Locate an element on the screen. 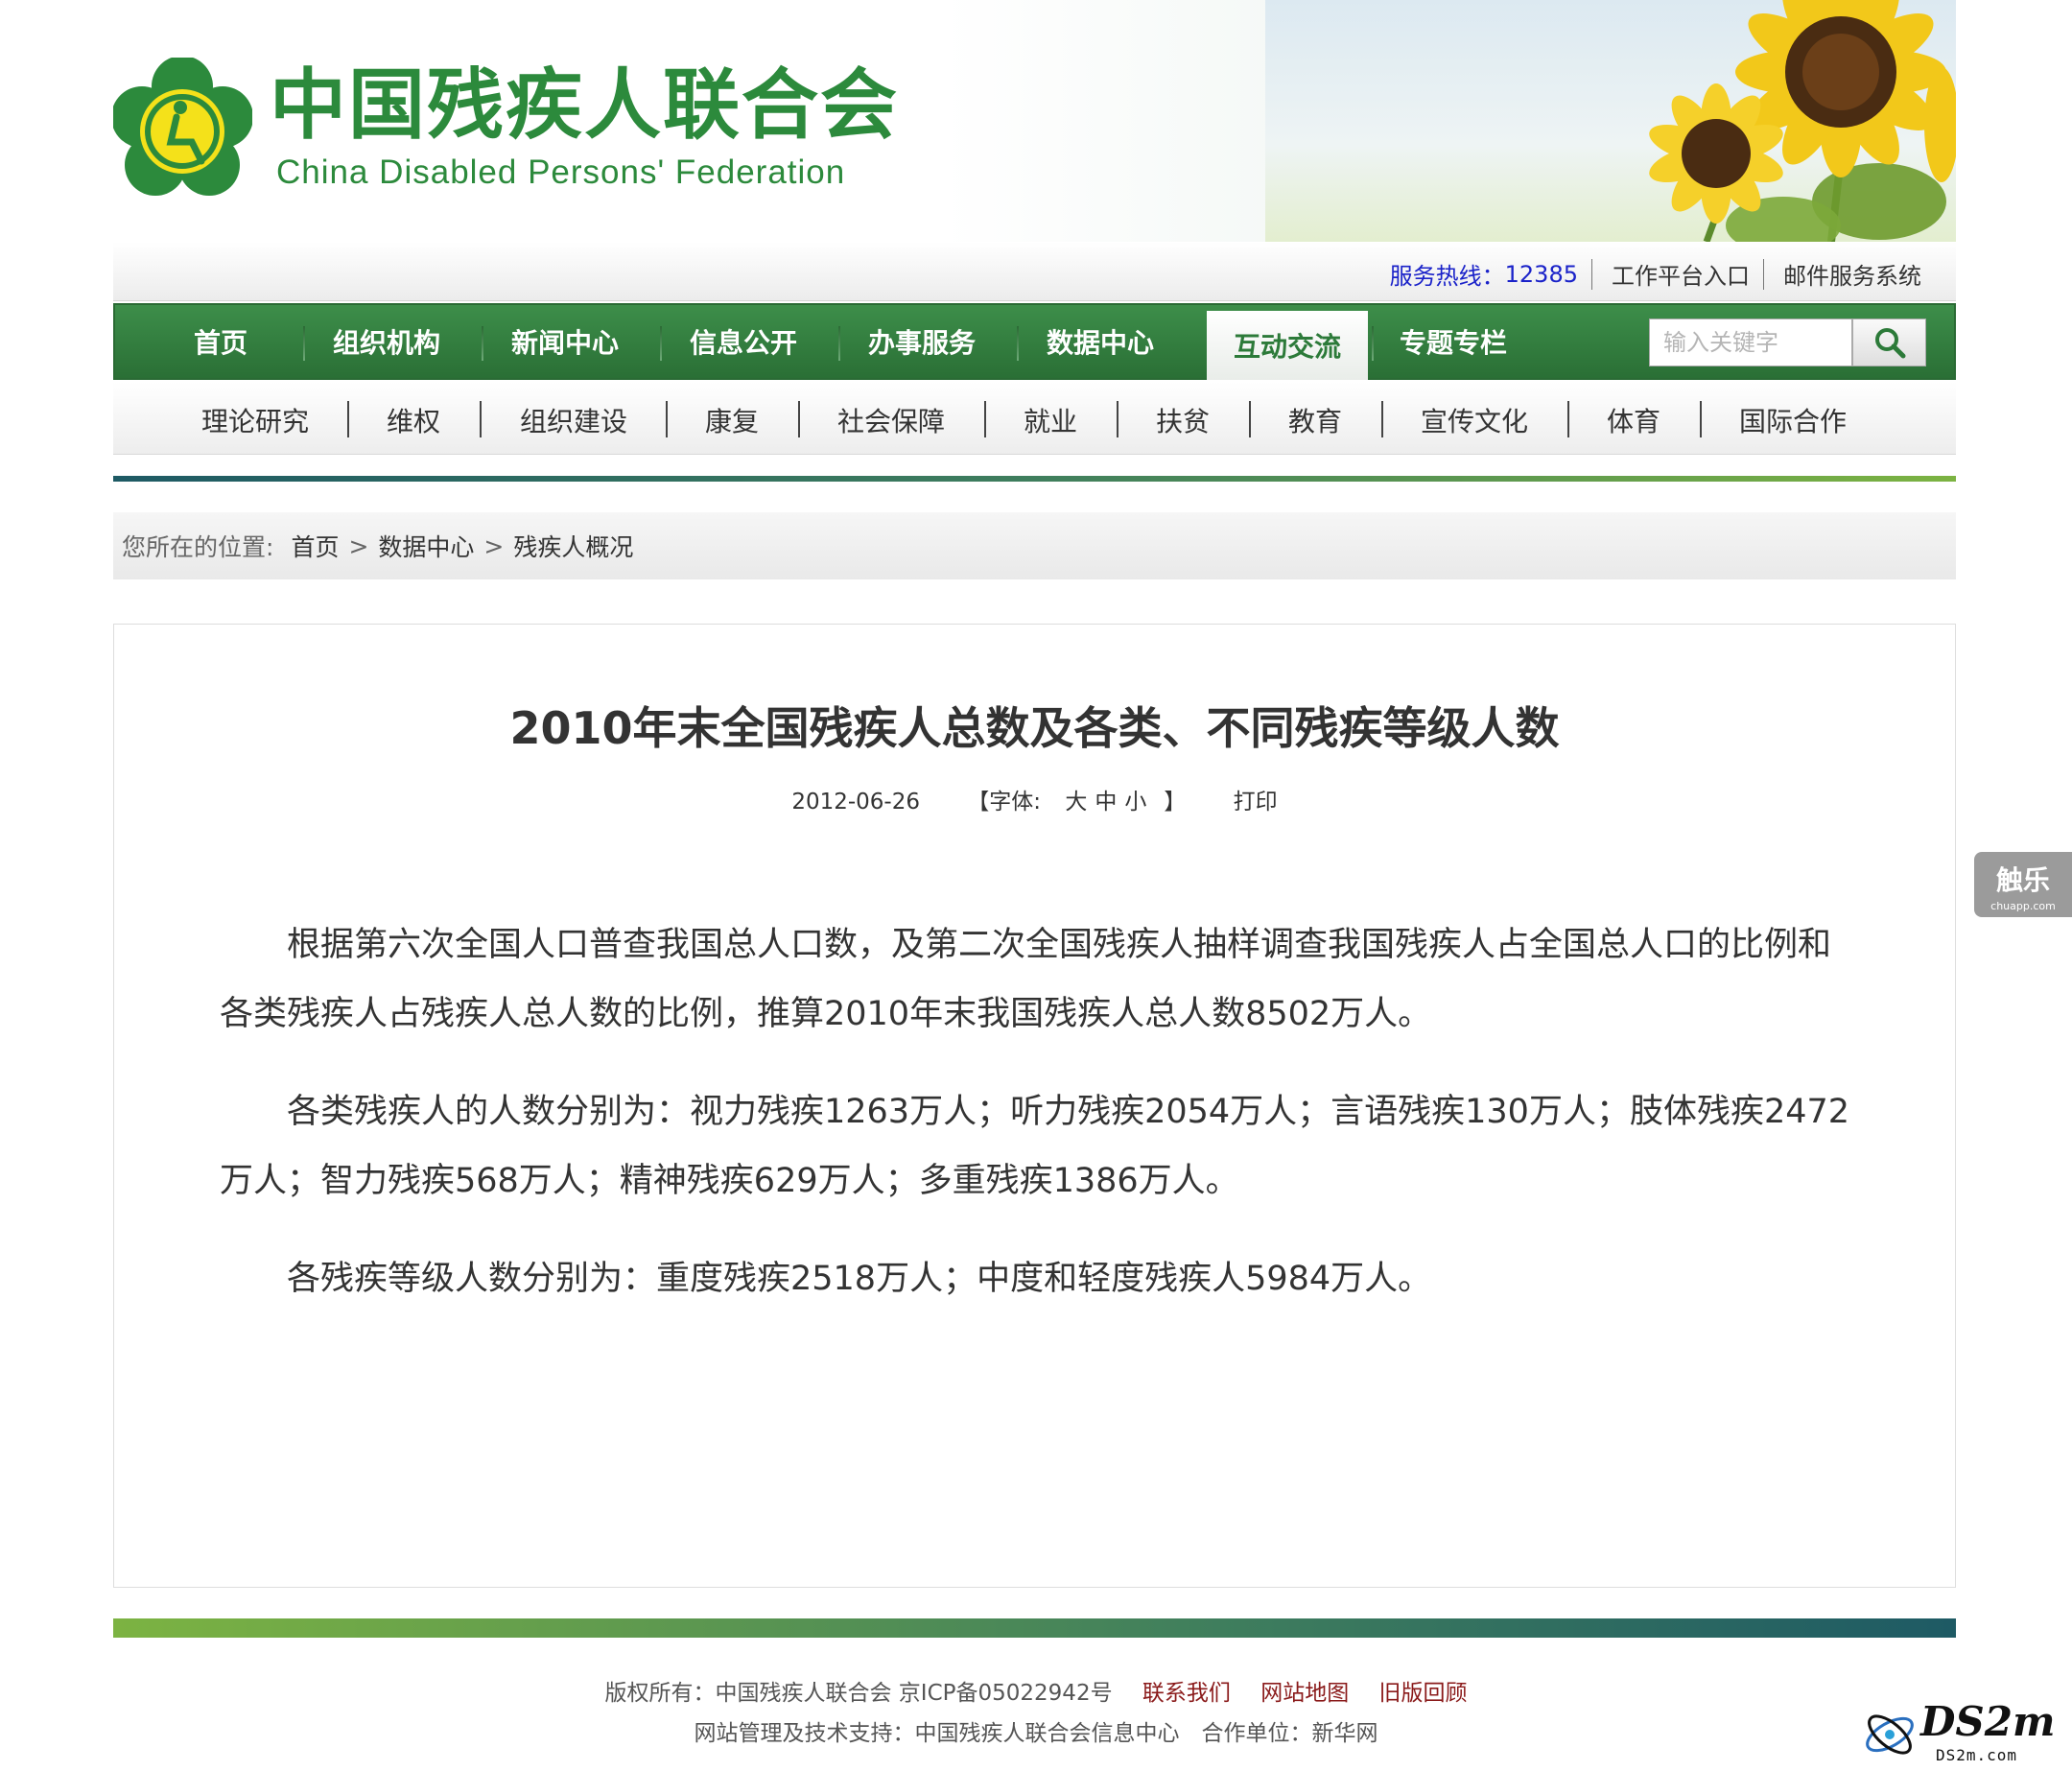 The image size is (2072, 1771). chuapp-side-badge: 触乐 chuapp.com is located at coordinates (2023, 884).